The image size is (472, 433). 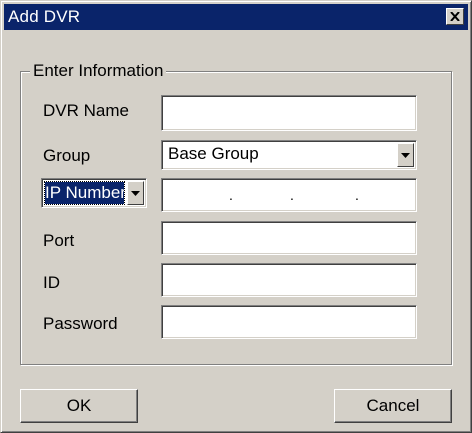 What do you see at coordinates (80, 323) in the screenshot?
I see `password-label: Password` at bounding box center [80, 323].